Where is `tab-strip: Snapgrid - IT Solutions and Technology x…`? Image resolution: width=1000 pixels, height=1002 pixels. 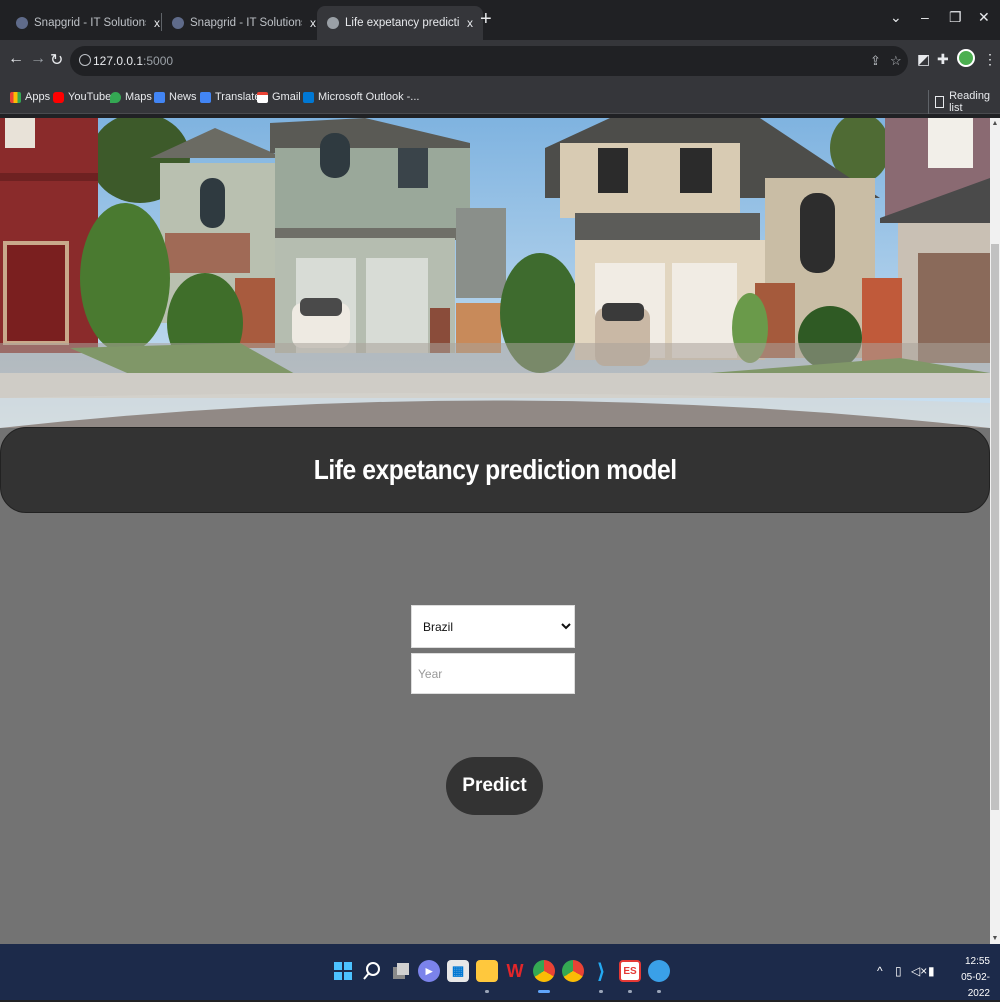
tab-strip: Snapgrid - IT Solutions and Technology x… is located at coordinates (500, 20).